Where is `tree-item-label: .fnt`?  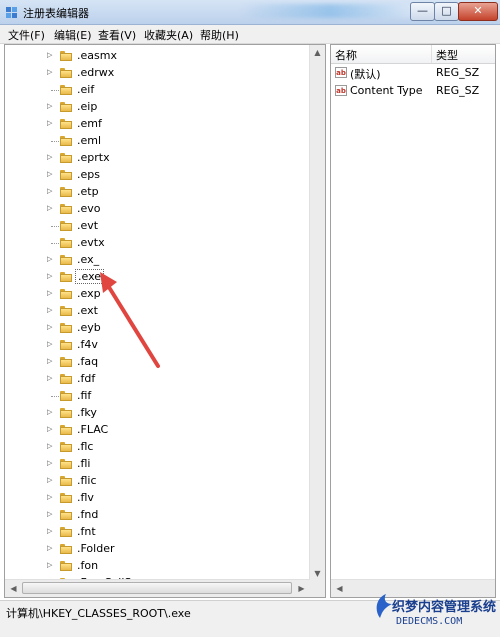
tree-item-label: .fnt is located at coordinates (86, 531).